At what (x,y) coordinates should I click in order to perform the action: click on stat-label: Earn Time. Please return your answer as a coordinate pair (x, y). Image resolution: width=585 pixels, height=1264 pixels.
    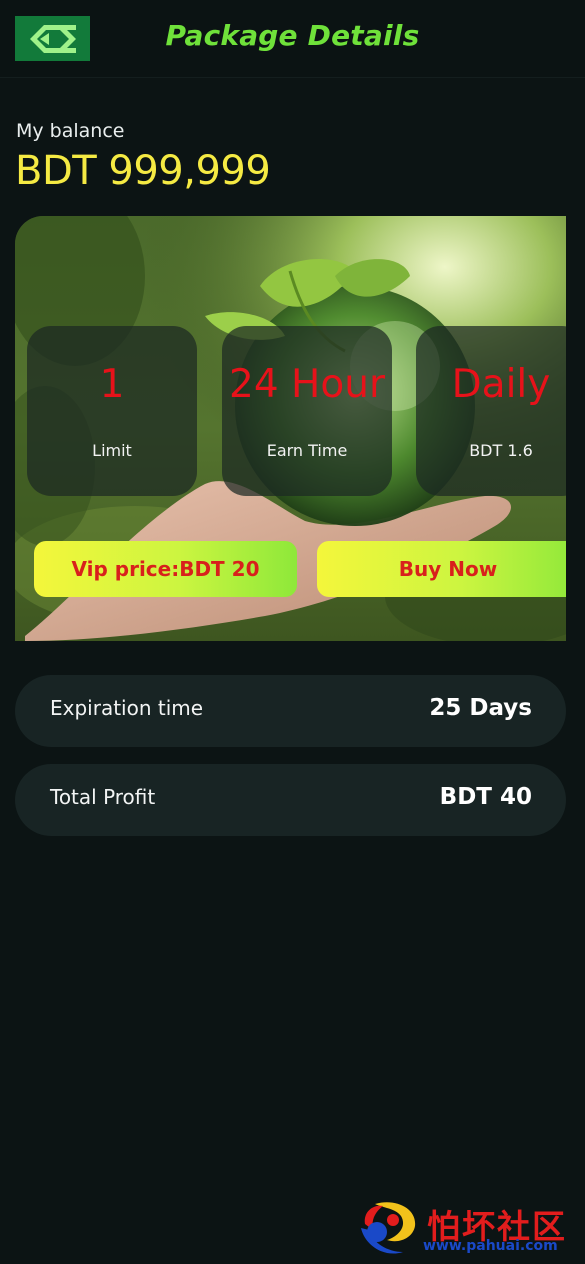
    Looking at the image, I should click on (307, 450).